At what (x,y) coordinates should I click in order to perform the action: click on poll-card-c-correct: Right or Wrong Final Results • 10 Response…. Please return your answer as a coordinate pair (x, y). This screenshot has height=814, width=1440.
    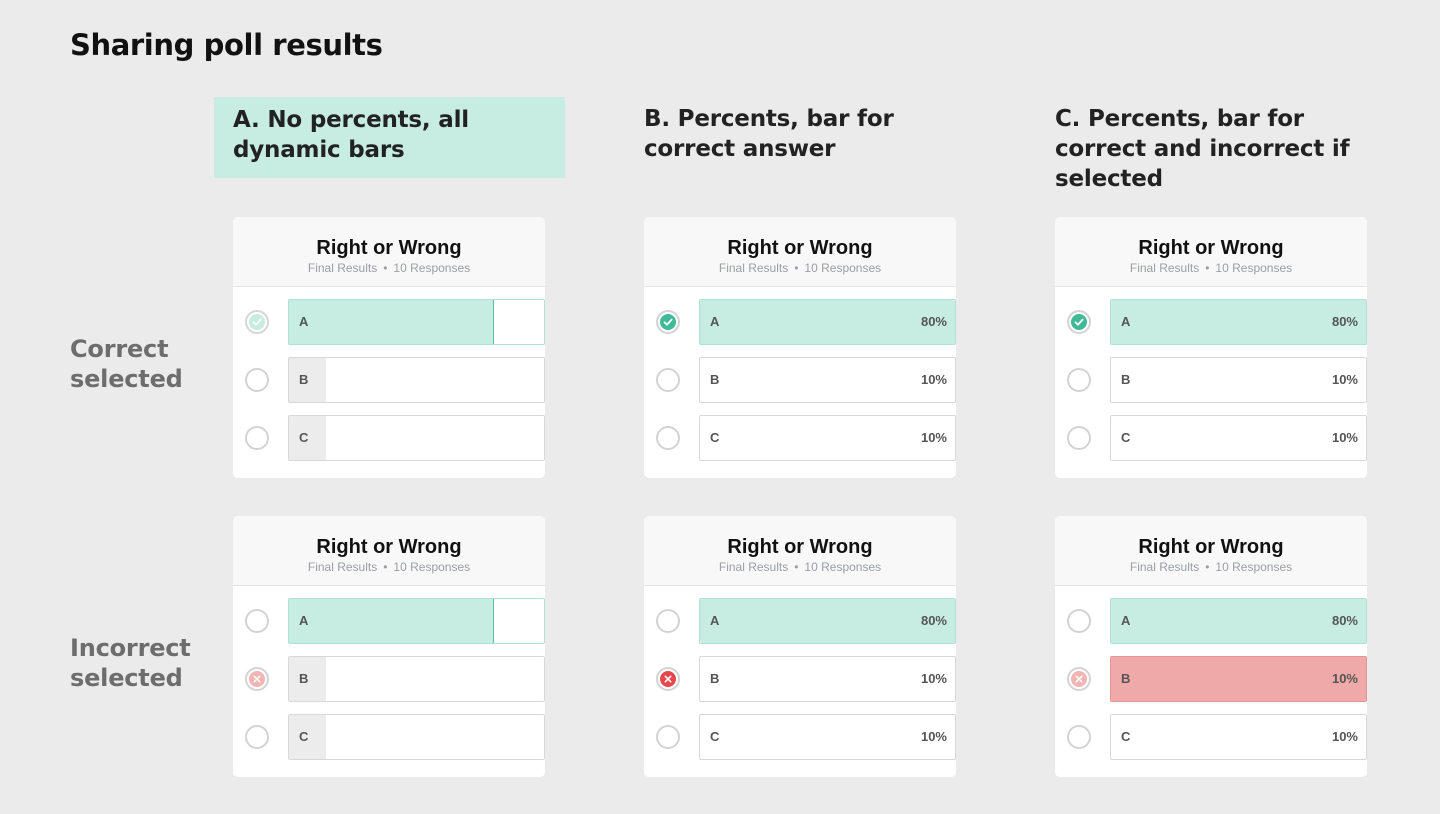
    Looking at the image, I should click on (1211, 347).